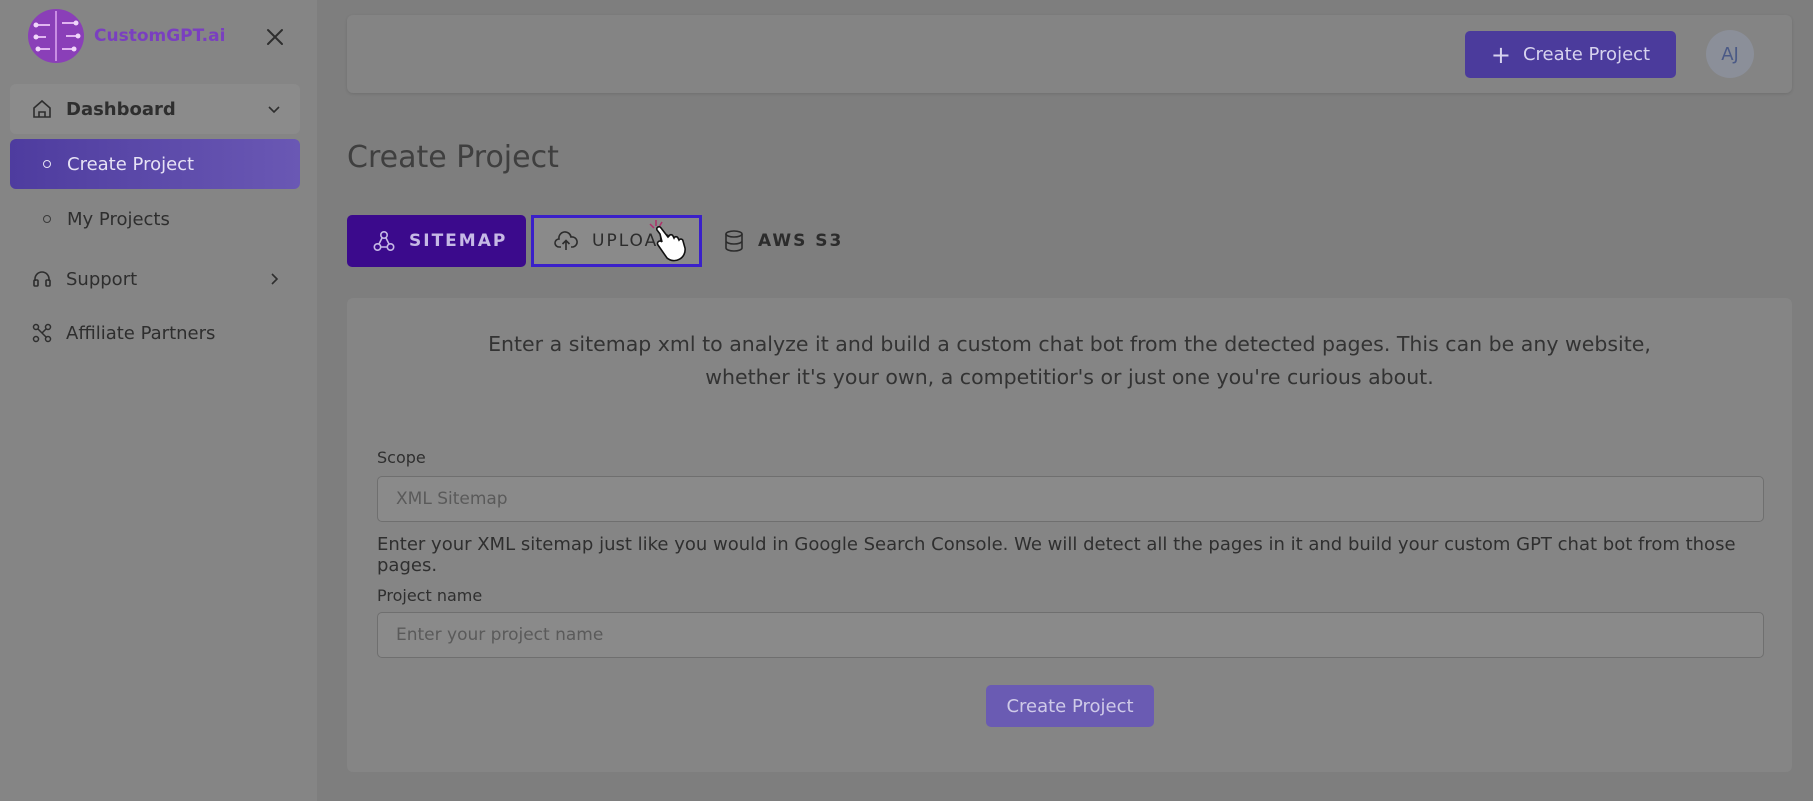  What do you see at coordinates (121, 109) in the screenshot?
I see `sidebar-item-label: Dashboard` at bounding box center [121, 109].